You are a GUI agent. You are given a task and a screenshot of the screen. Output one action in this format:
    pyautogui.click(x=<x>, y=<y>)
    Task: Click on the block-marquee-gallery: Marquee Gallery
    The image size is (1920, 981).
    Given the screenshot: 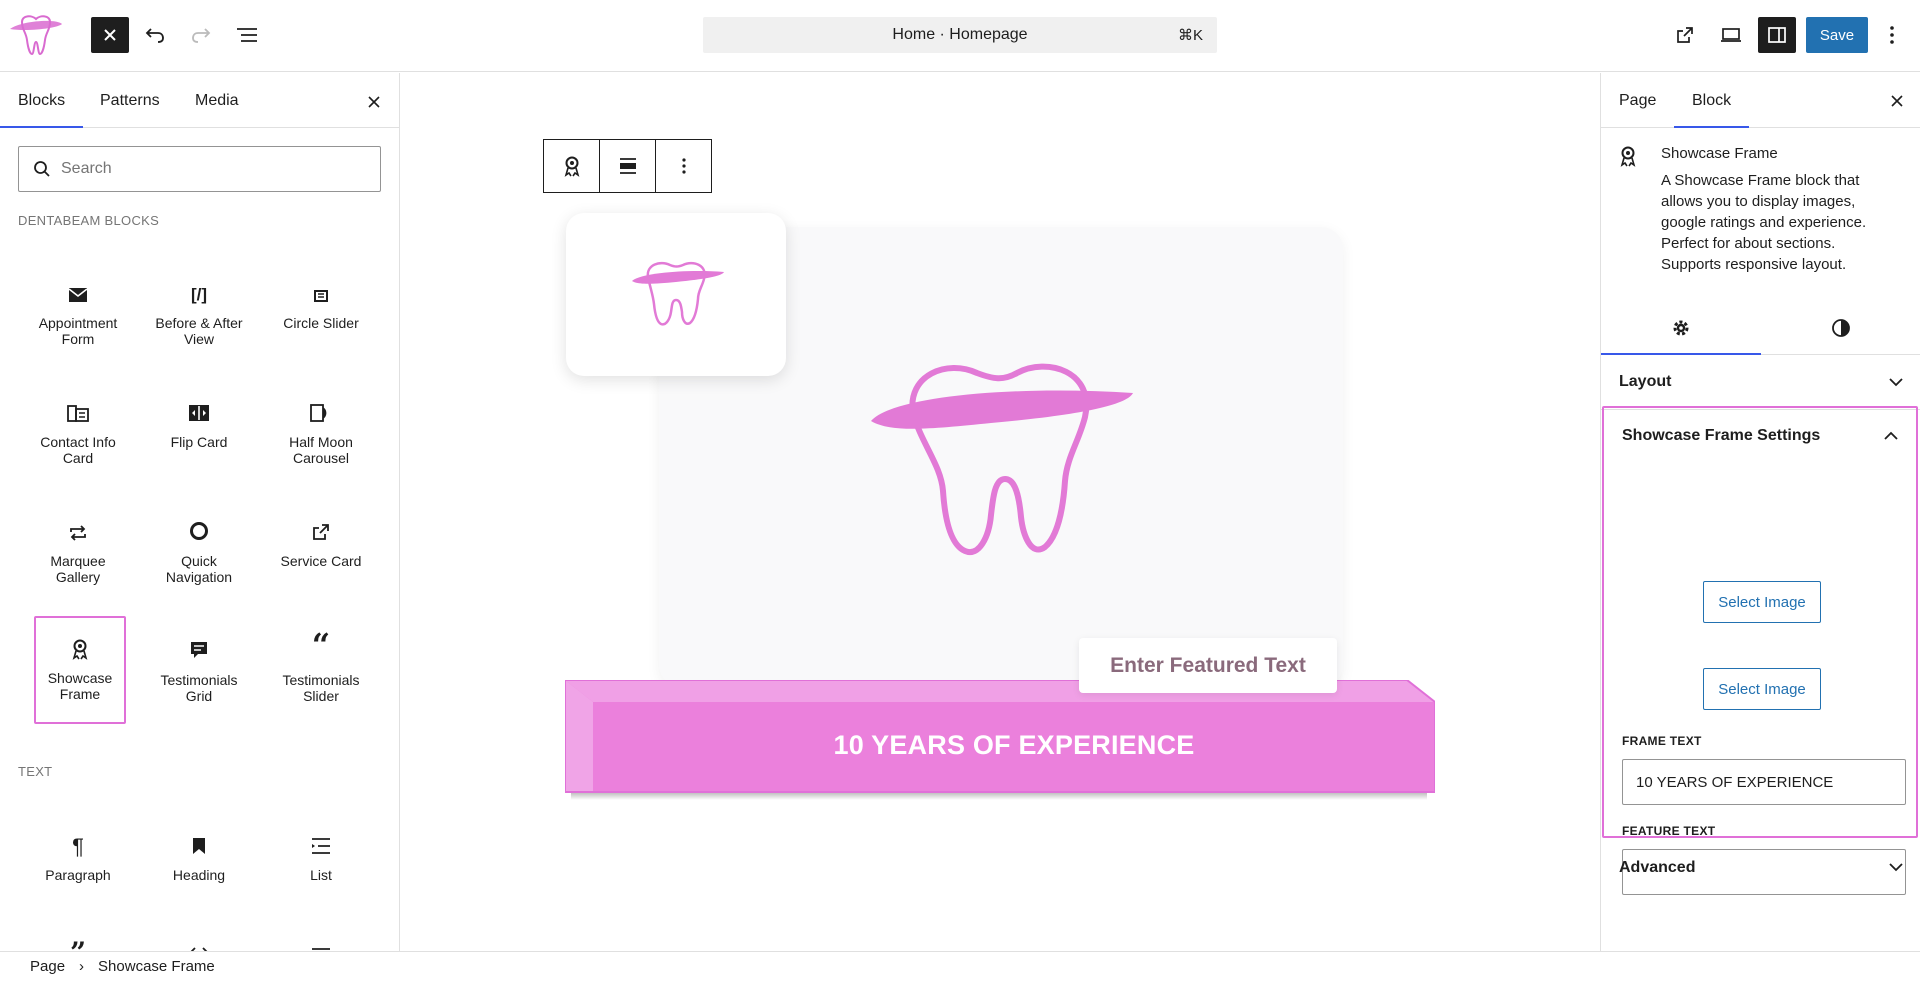 What is the action you would take?
    pyautogui.click(x=78, y=548)
    